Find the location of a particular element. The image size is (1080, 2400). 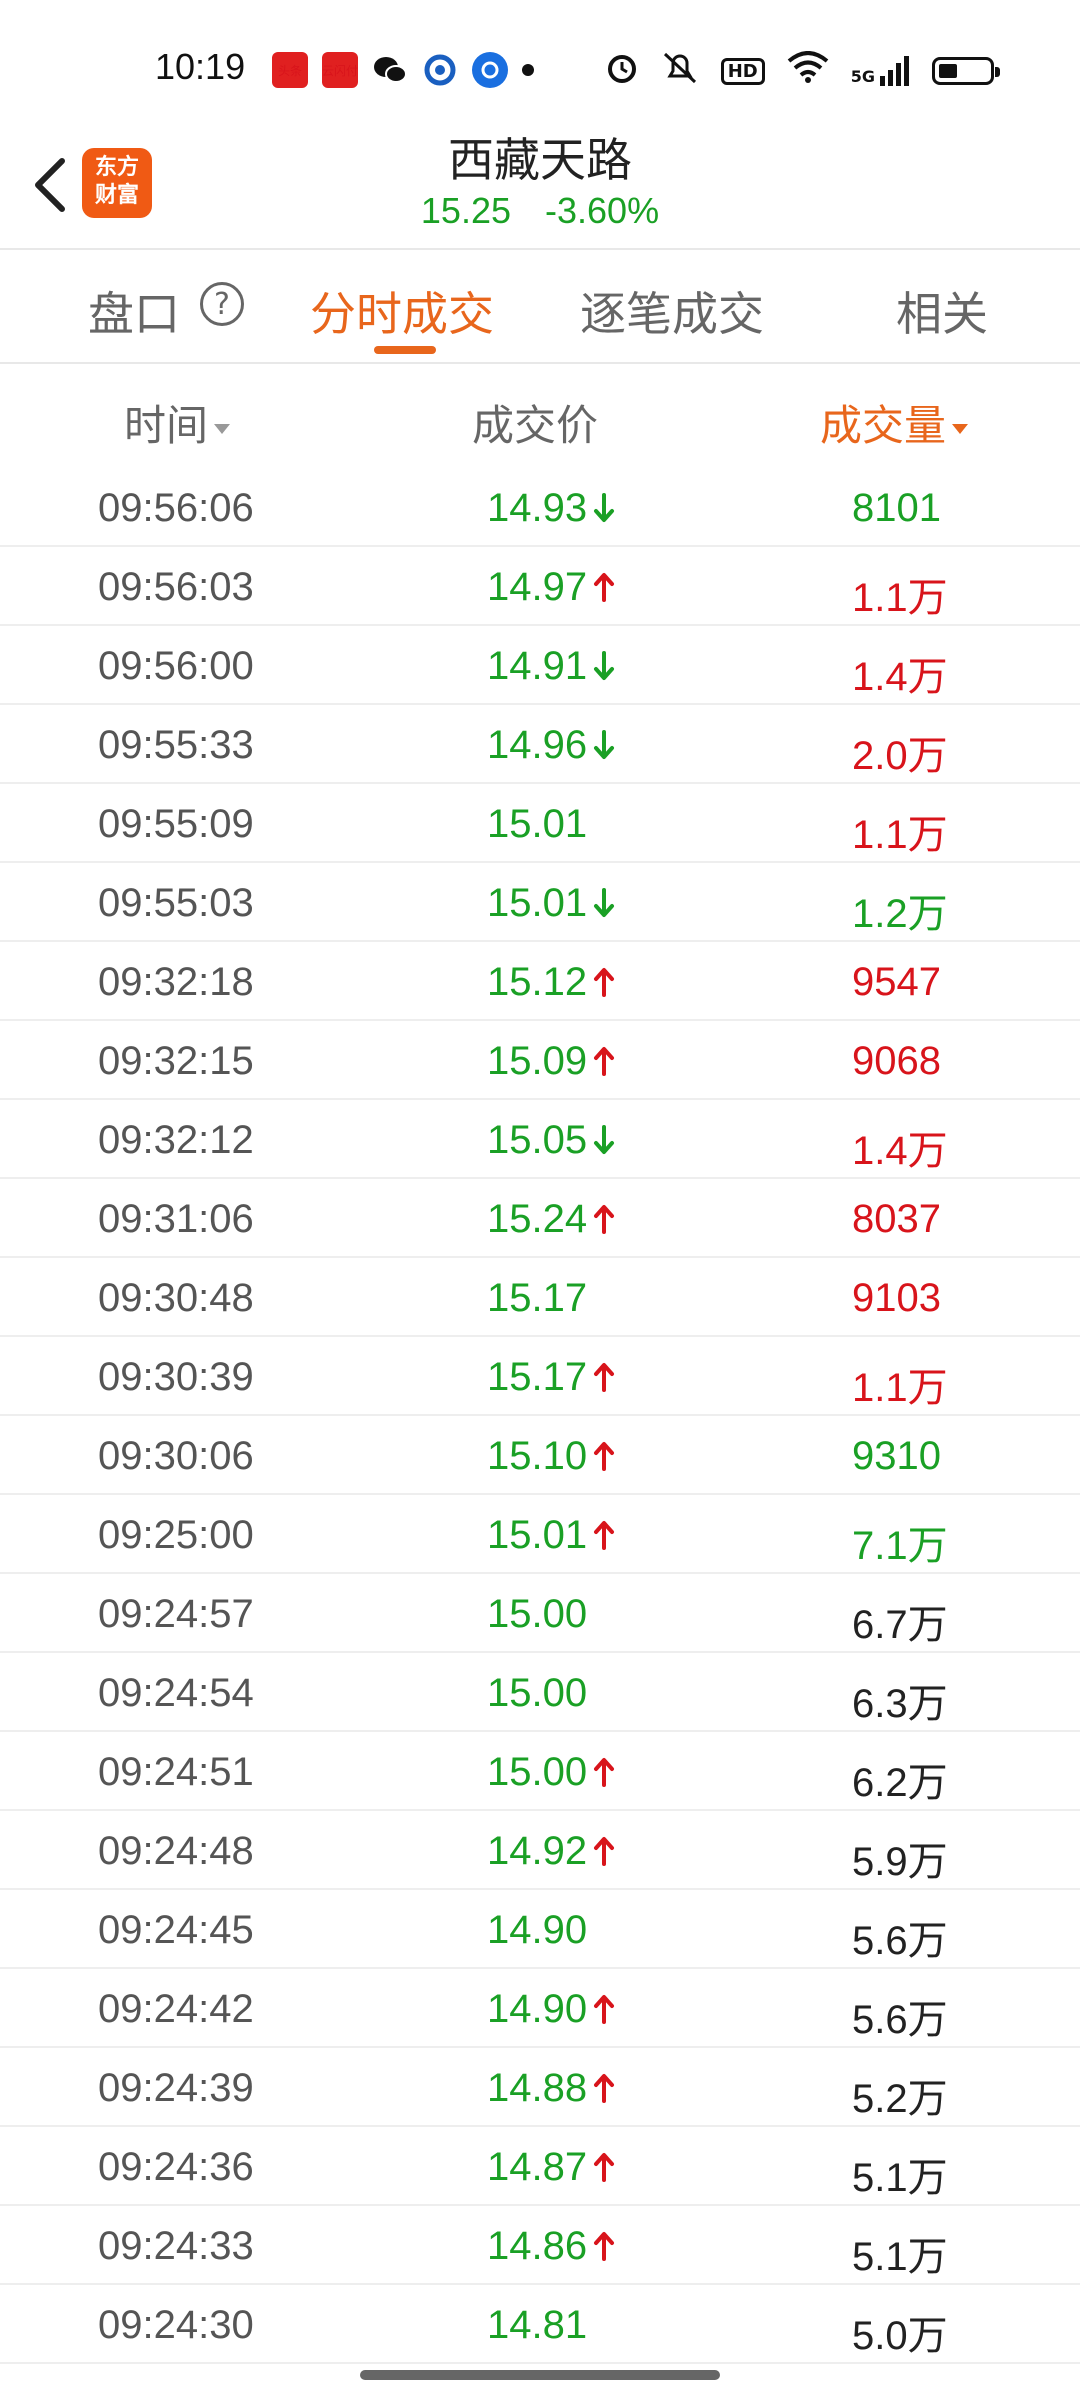

notification-icons: 头条 云闪付 is located at coordinates (403, 70).